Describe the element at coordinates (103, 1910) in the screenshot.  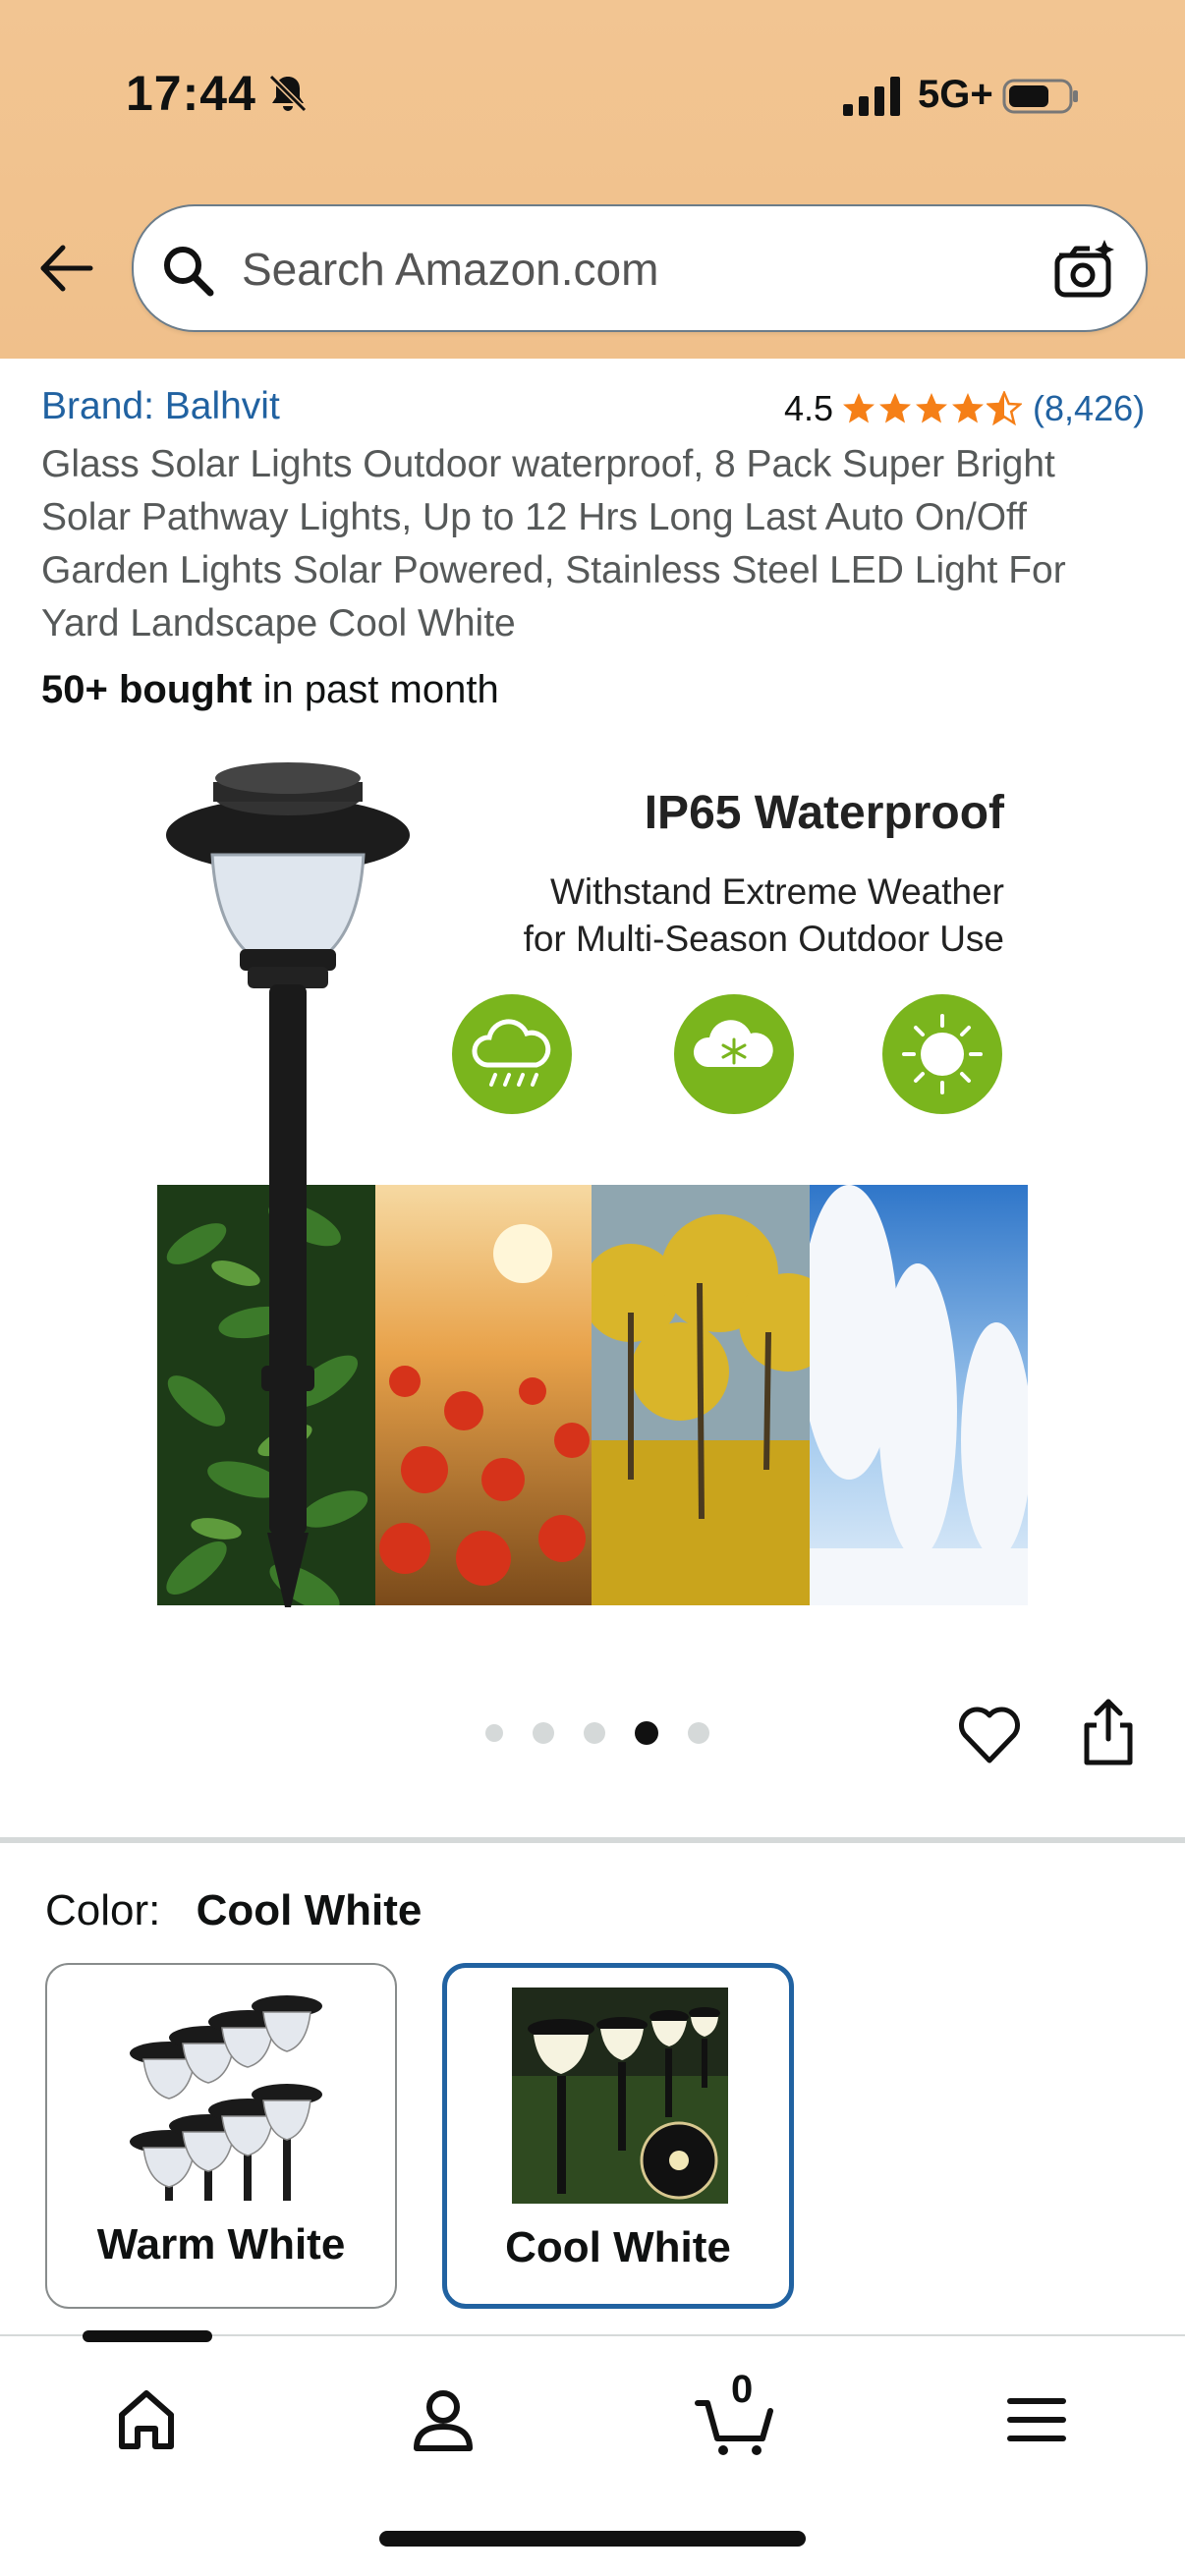
I see `color-label: Color:` at that location.